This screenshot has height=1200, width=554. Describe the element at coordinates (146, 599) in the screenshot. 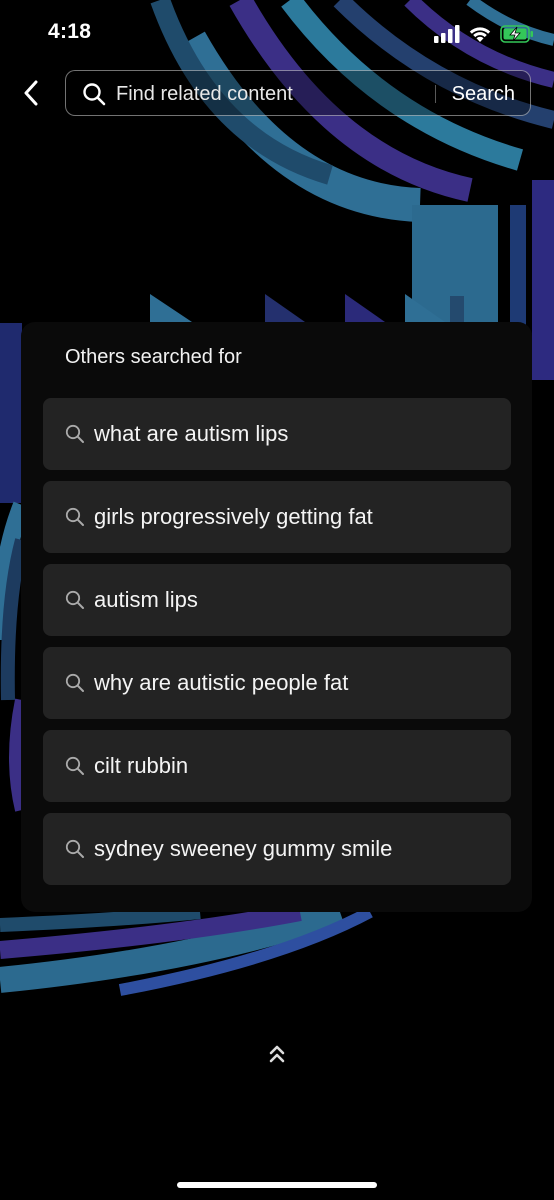

I see `suggestion-label: autism lips` at that location.